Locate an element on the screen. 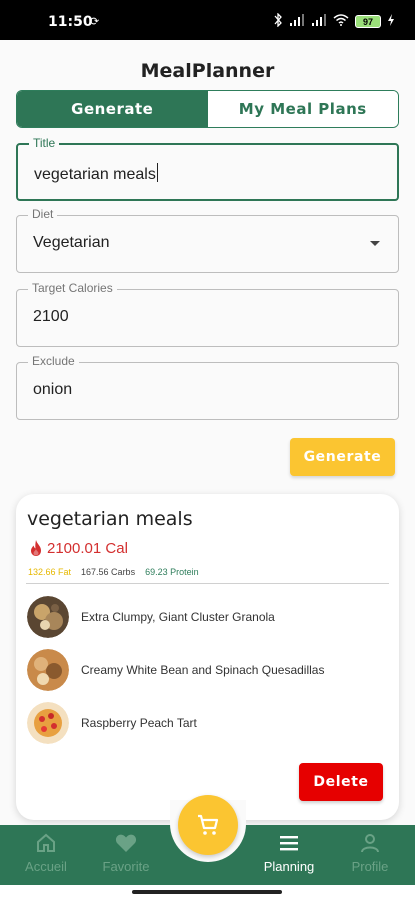 The image size is (415, 900). calories-label: Target Calories is located at coordinates (72, 288).